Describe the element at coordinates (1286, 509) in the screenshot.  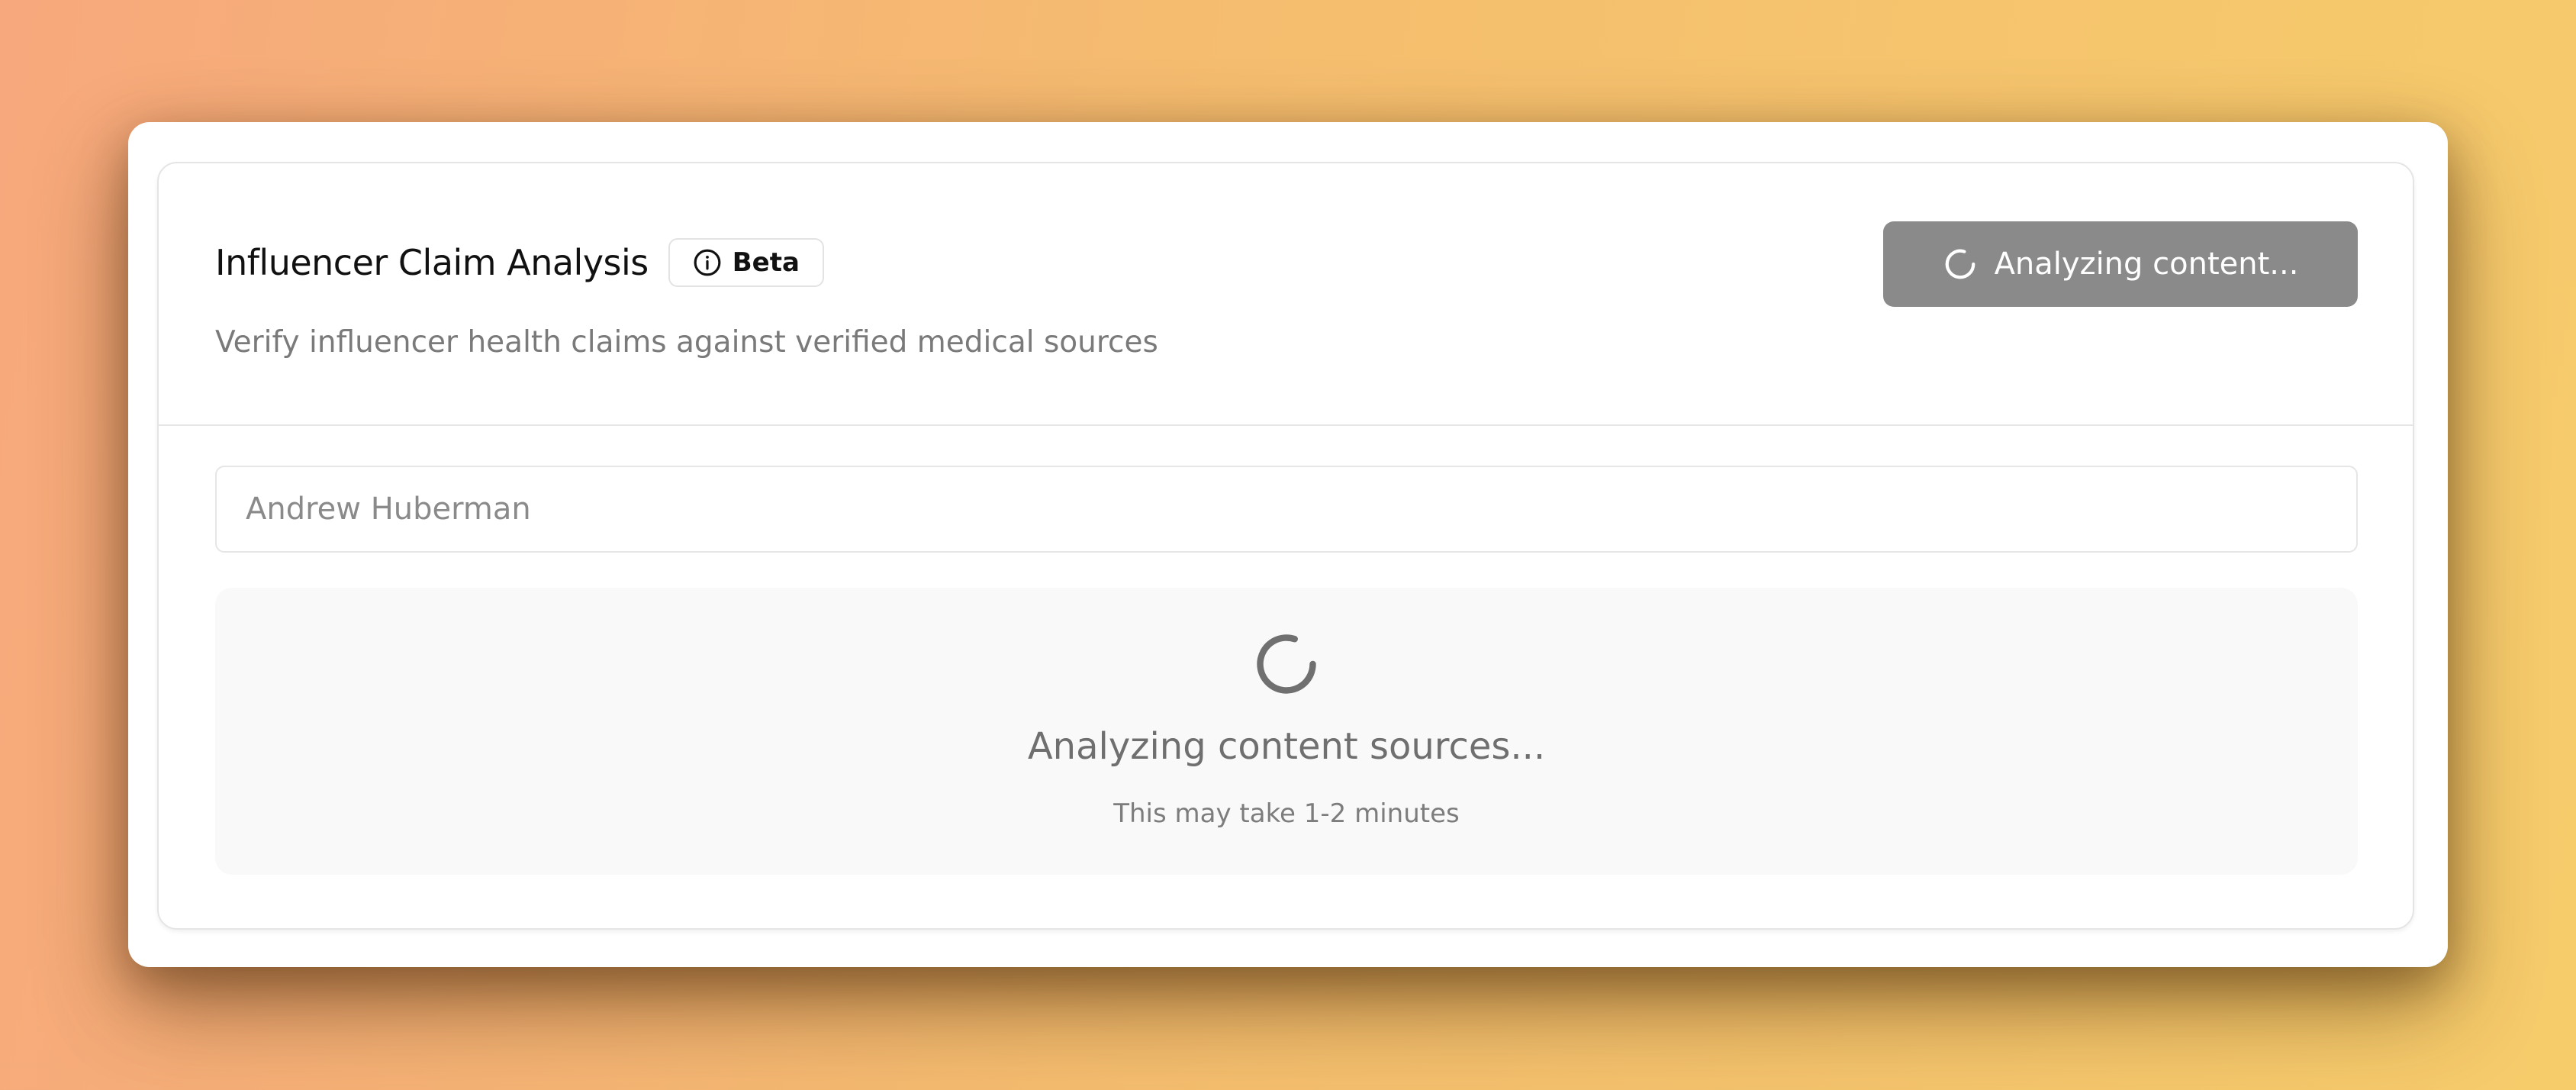
I see `influencer-search-input` at that location.